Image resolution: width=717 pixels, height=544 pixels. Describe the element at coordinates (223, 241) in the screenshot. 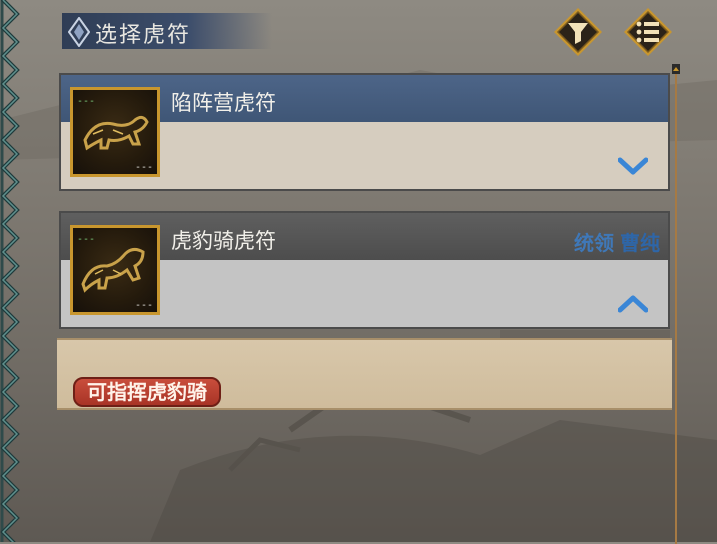

I see `card-name: 虎豹骑虎符` at that location.